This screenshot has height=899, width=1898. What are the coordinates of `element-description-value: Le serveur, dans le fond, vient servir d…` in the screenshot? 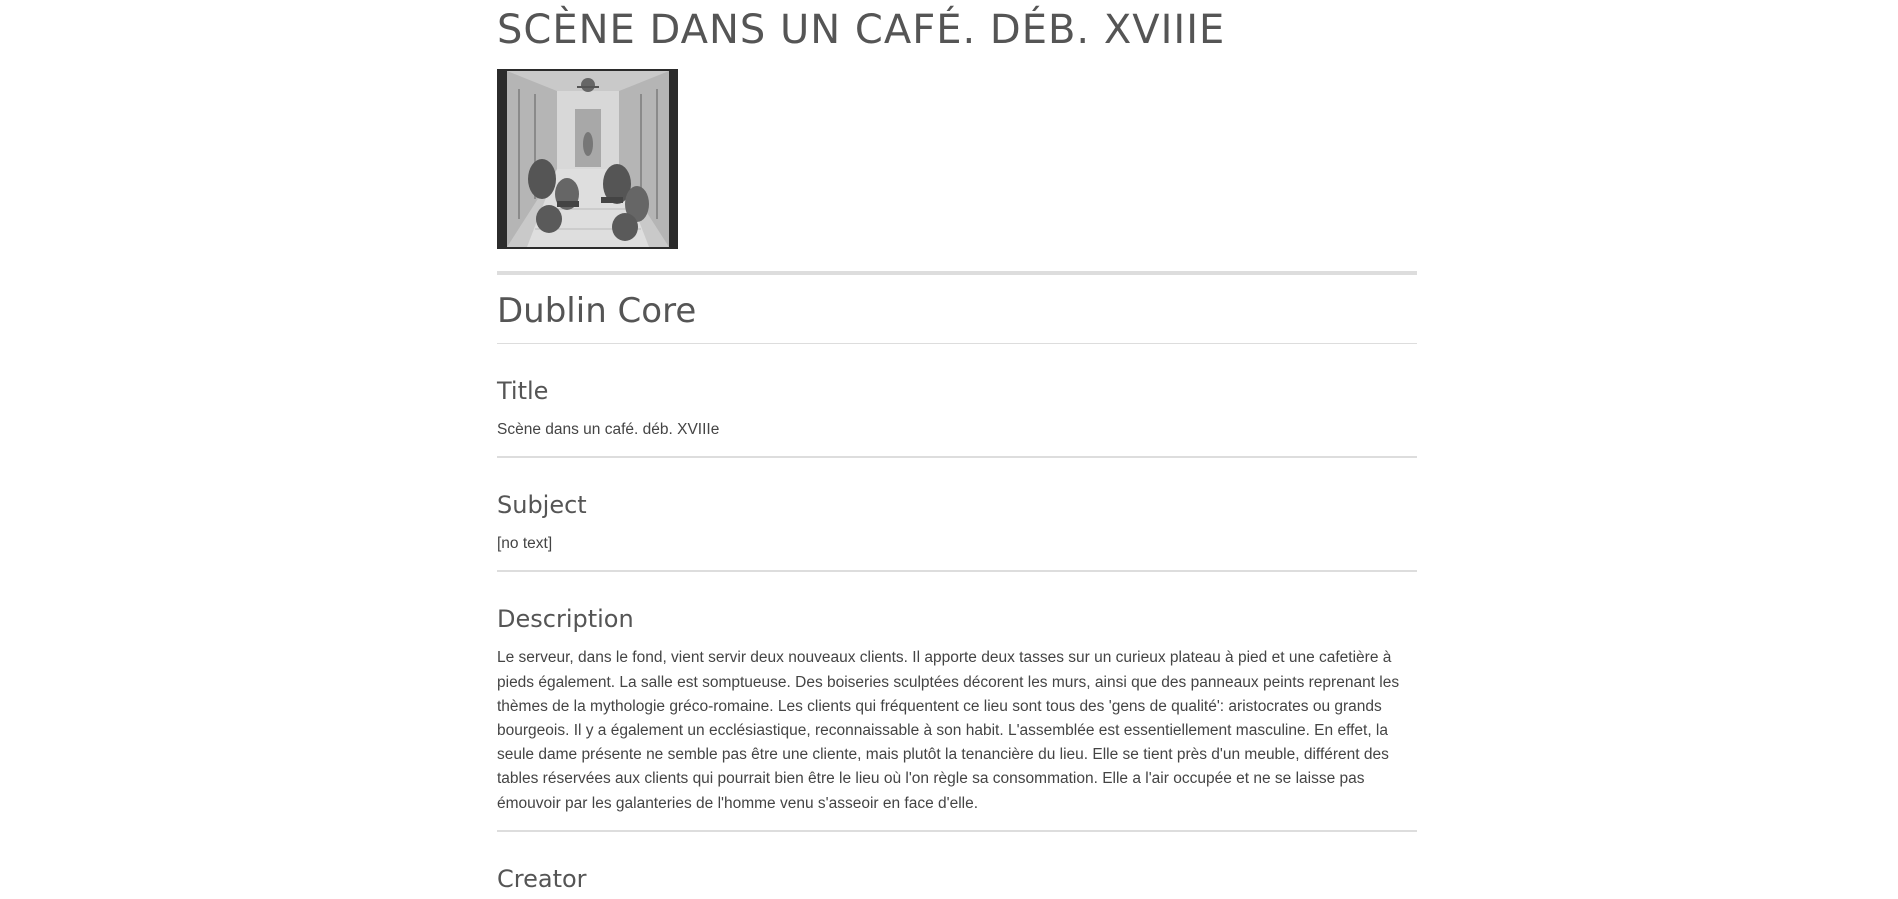 It's located at (948, 730).